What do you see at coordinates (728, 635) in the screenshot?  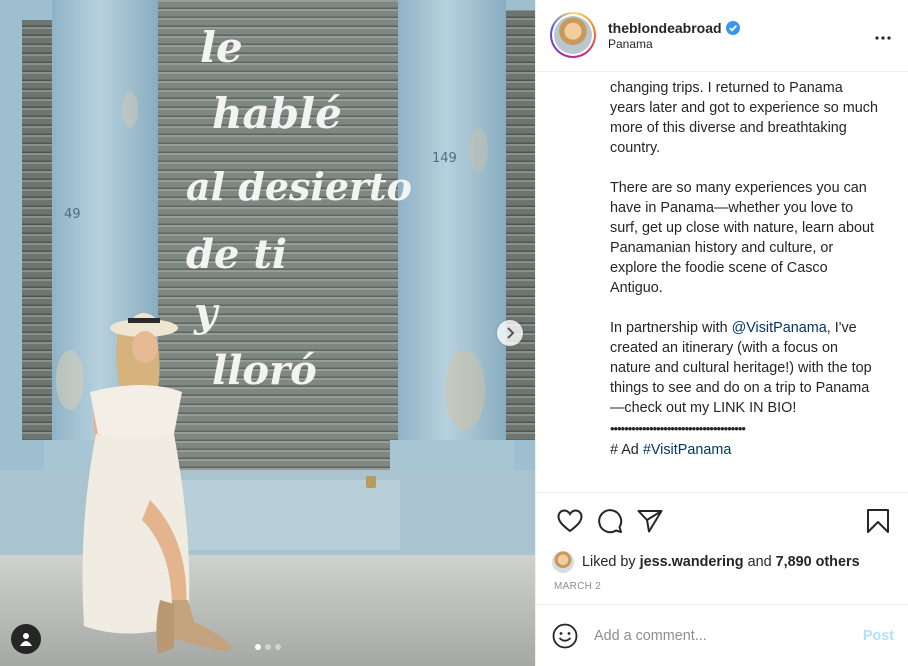 I see `comment-input` at bounding box center [728, 635].